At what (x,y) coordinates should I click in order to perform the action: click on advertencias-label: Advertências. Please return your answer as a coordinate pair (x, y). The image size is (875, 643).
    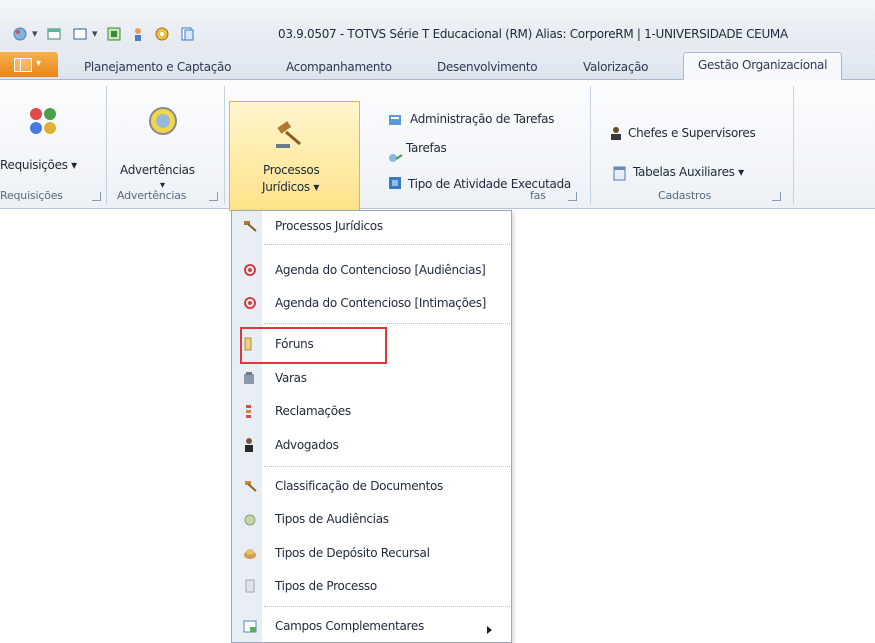
    Looking at the image, I should click on (157, 170).